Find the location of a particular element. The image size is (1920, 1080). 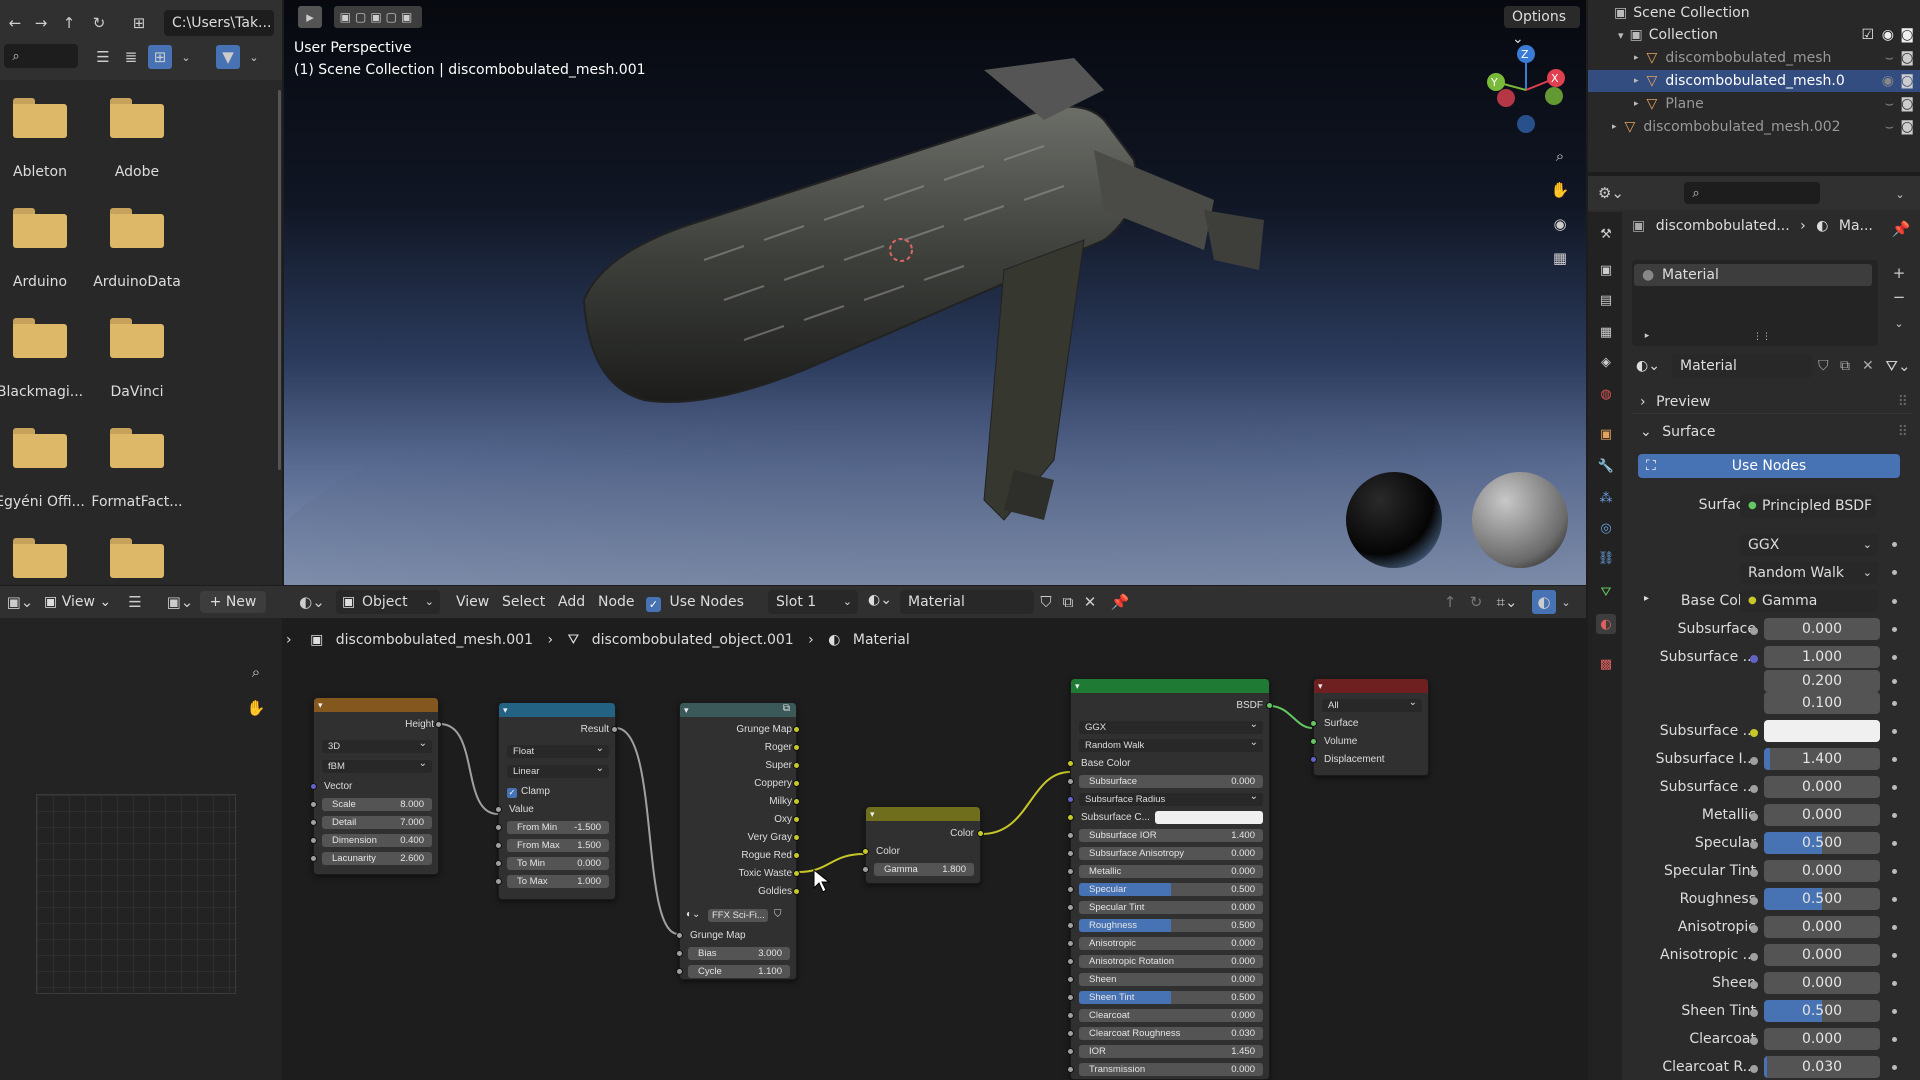

camera-icon: ◙ is located at coordinates (1907, 81).